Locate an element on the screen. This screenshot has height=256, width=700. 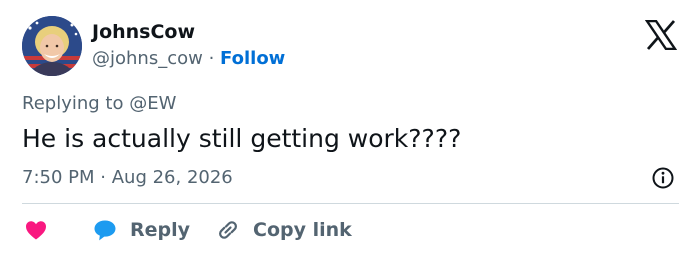
author-handle-row: @johns_cow · Follow is located at coordinates (188, 59).